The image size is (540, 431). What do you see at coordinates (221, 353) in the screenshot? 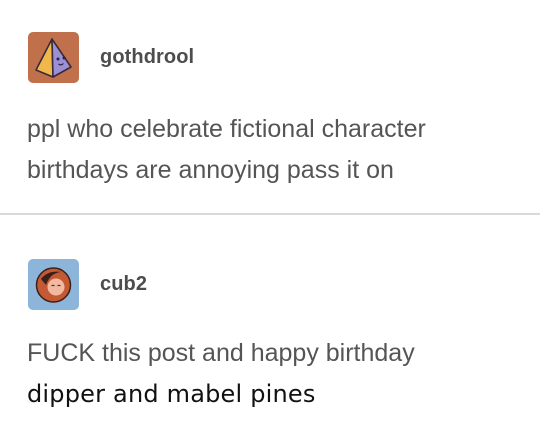
I see `post-text-line: FUCK this post and happy birthday` at bounding box center [221, 353].